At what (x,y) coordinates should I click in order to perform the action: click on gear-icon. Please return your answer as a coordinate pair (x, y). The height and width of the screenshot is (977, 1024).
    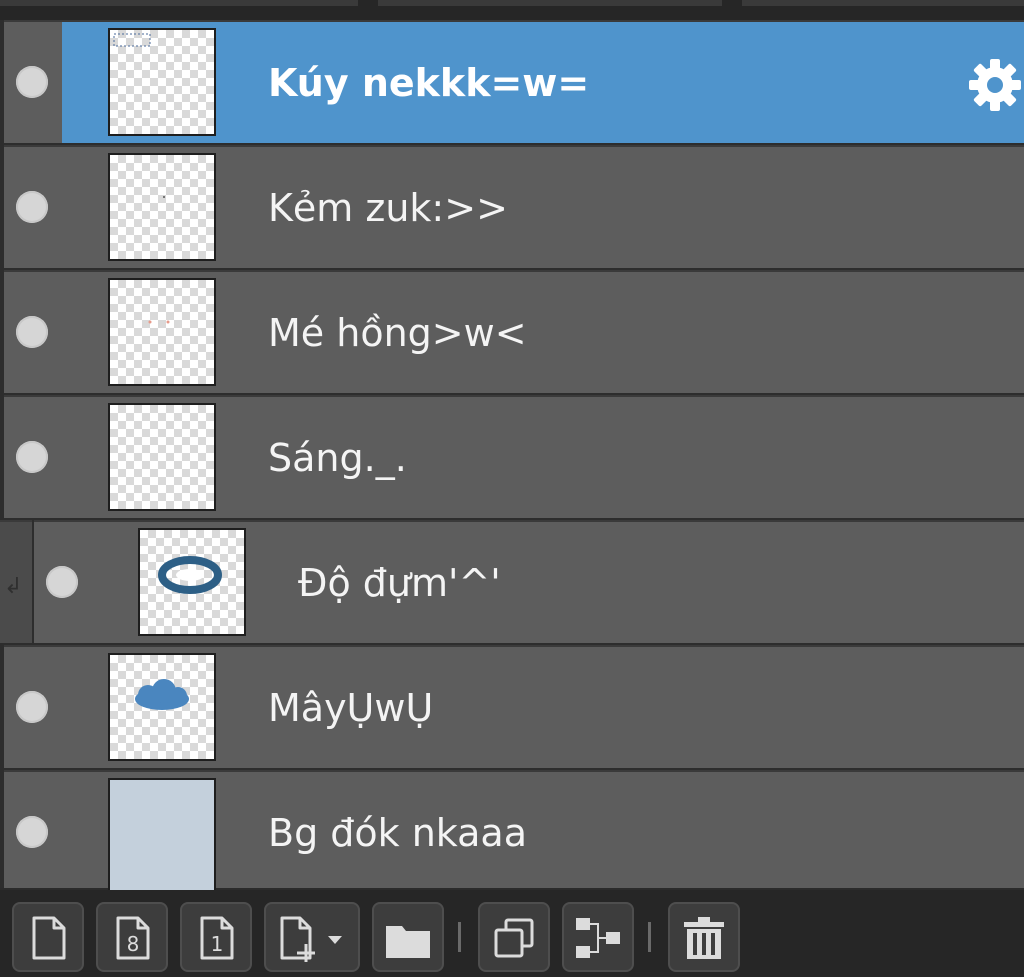
    Looking at the image, I should click on (995, 85).